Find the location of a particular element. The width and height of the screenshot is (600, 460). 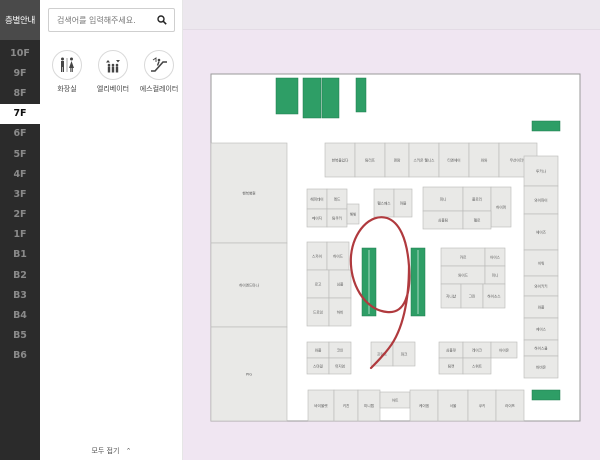

store-unit: 케이엠 is located at coordinates (424, 405).